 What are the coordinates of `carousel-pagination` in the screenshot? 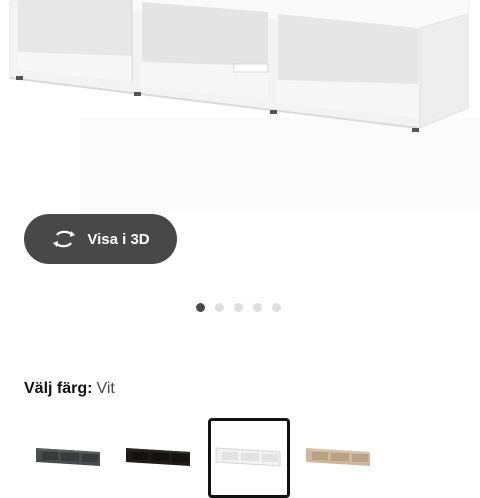 It's located at (238, 307).